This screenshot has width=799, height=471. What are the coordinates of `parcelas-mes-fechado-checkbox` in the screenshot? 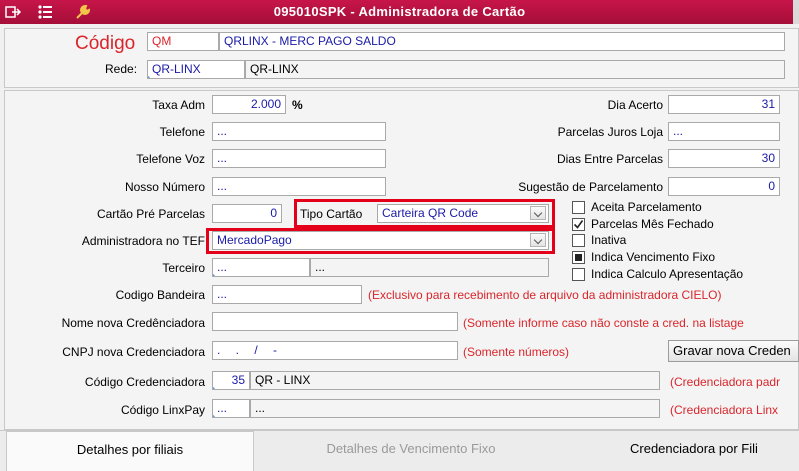 It's located at (578, 224).